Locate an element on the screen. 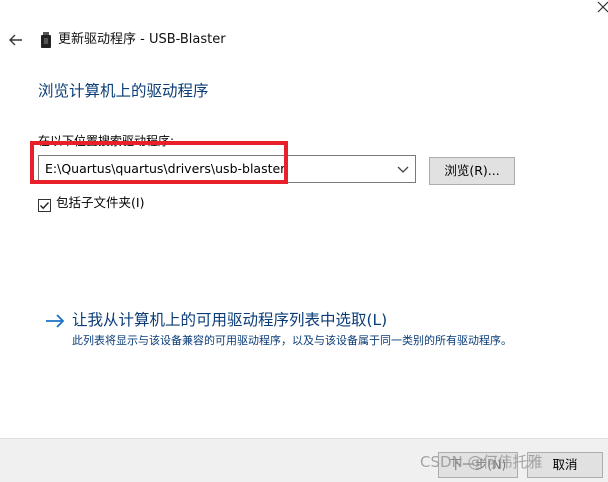 This screenshot has height=482, width=608. driver-path-value: E:\Quartus\quartus\drivers\usb-blaster is located at coordinates (165, 168).